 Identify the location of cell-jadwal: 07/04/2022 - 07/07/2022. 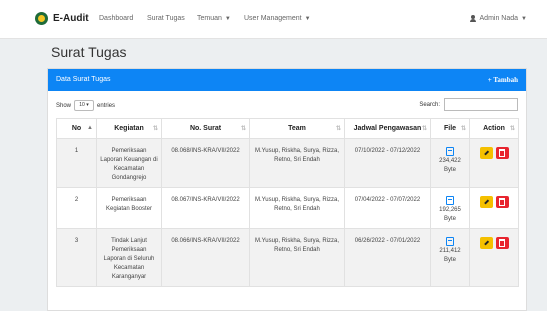
(387, 208).